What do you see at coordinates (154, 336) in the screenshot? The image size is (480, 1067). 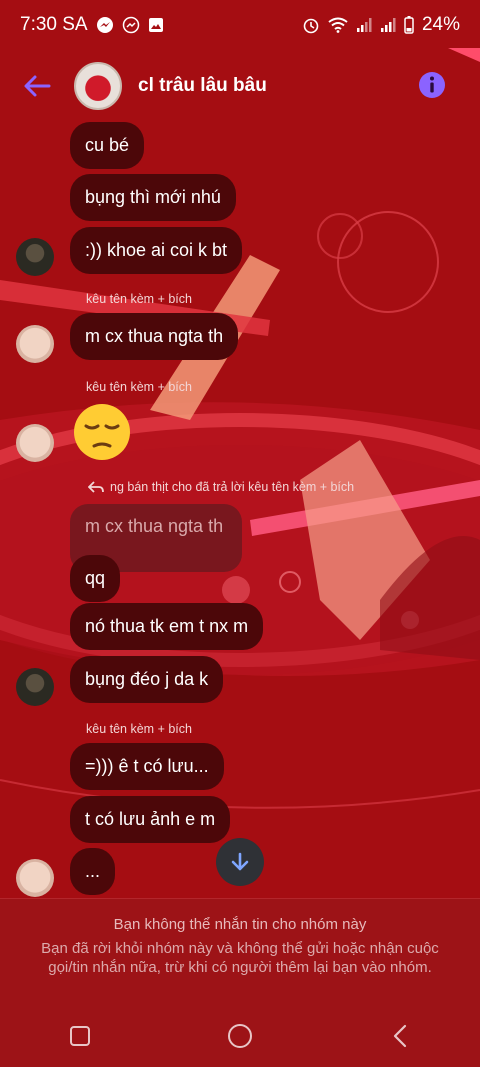 I see `message-bubble: m cx thua ngta th` at bounding box center [154, 336].